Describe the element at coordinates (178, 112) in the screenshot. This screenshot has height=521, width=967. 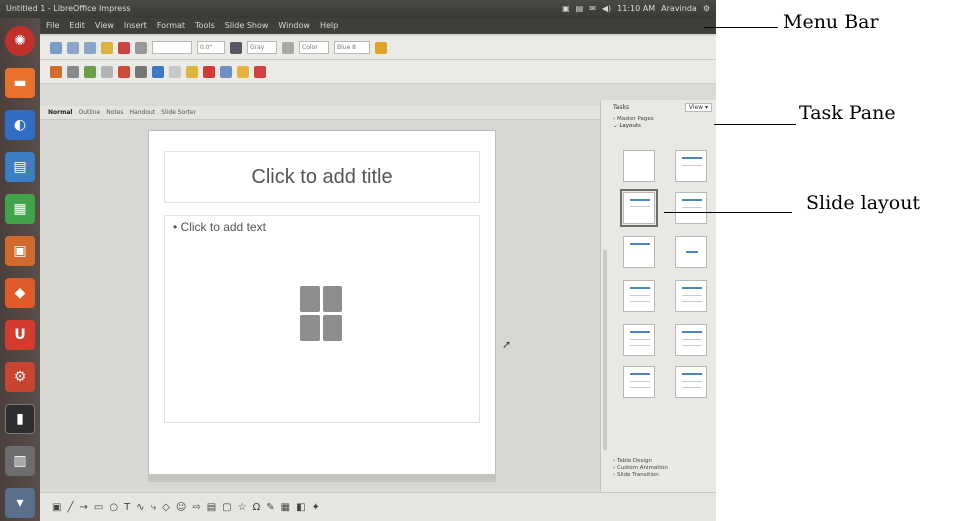
I see `tab-slide-sorter: Slide Sorter` at that location.